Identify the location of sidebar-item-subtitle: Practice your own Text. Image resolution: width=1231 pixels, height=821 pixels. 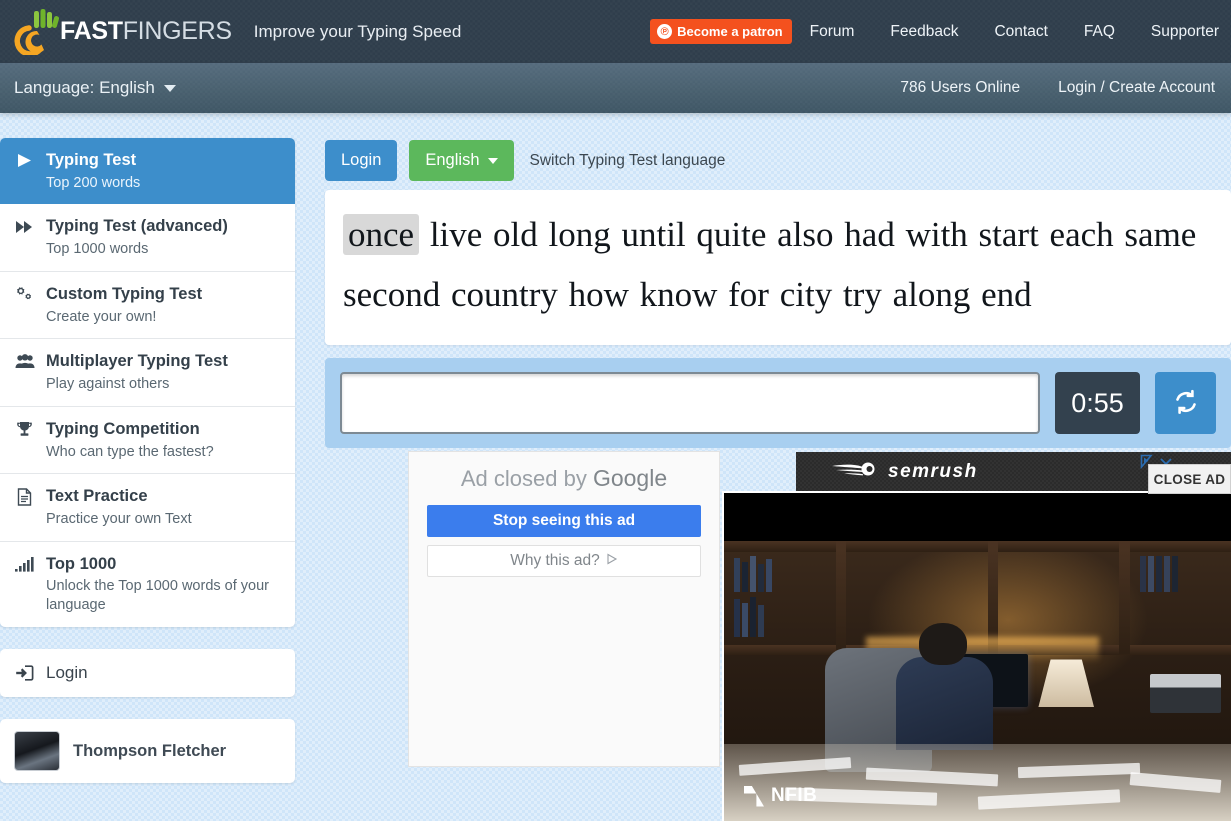
(119, 518).